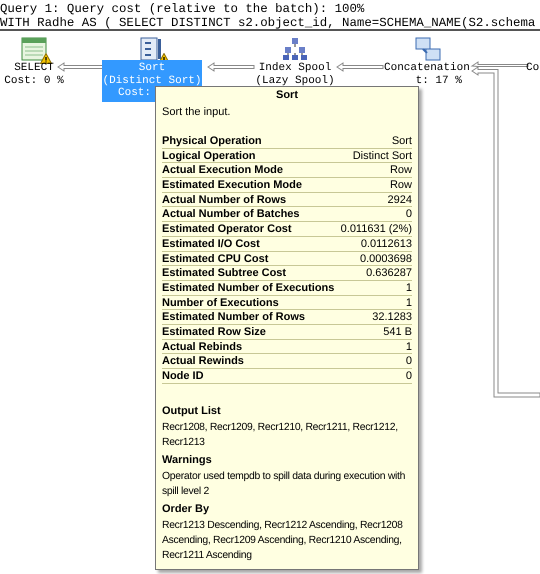 This screenshot has width=540, height=574. I want to click on stacked-tables-icon, so click(428, 49).